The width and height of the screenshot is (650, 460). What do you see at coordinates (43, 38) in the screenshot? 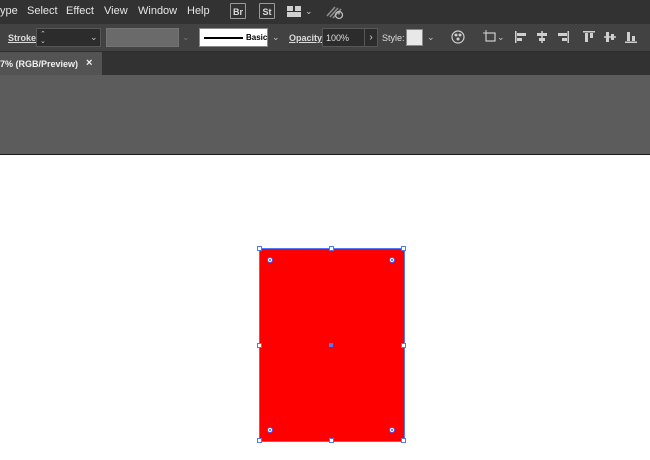
I see `stroke-stepper-icon: ⌃ ⌄` at bounding box center [43, 38].